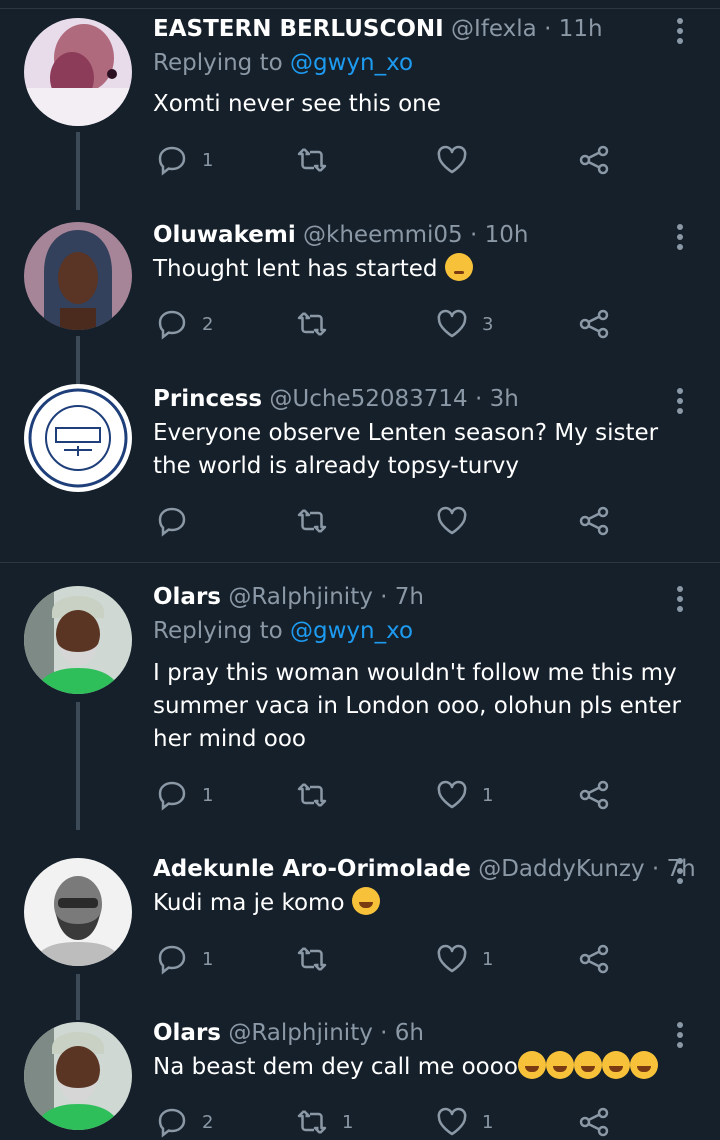  I want to click on timestamp: 10h, so click(507, 235).